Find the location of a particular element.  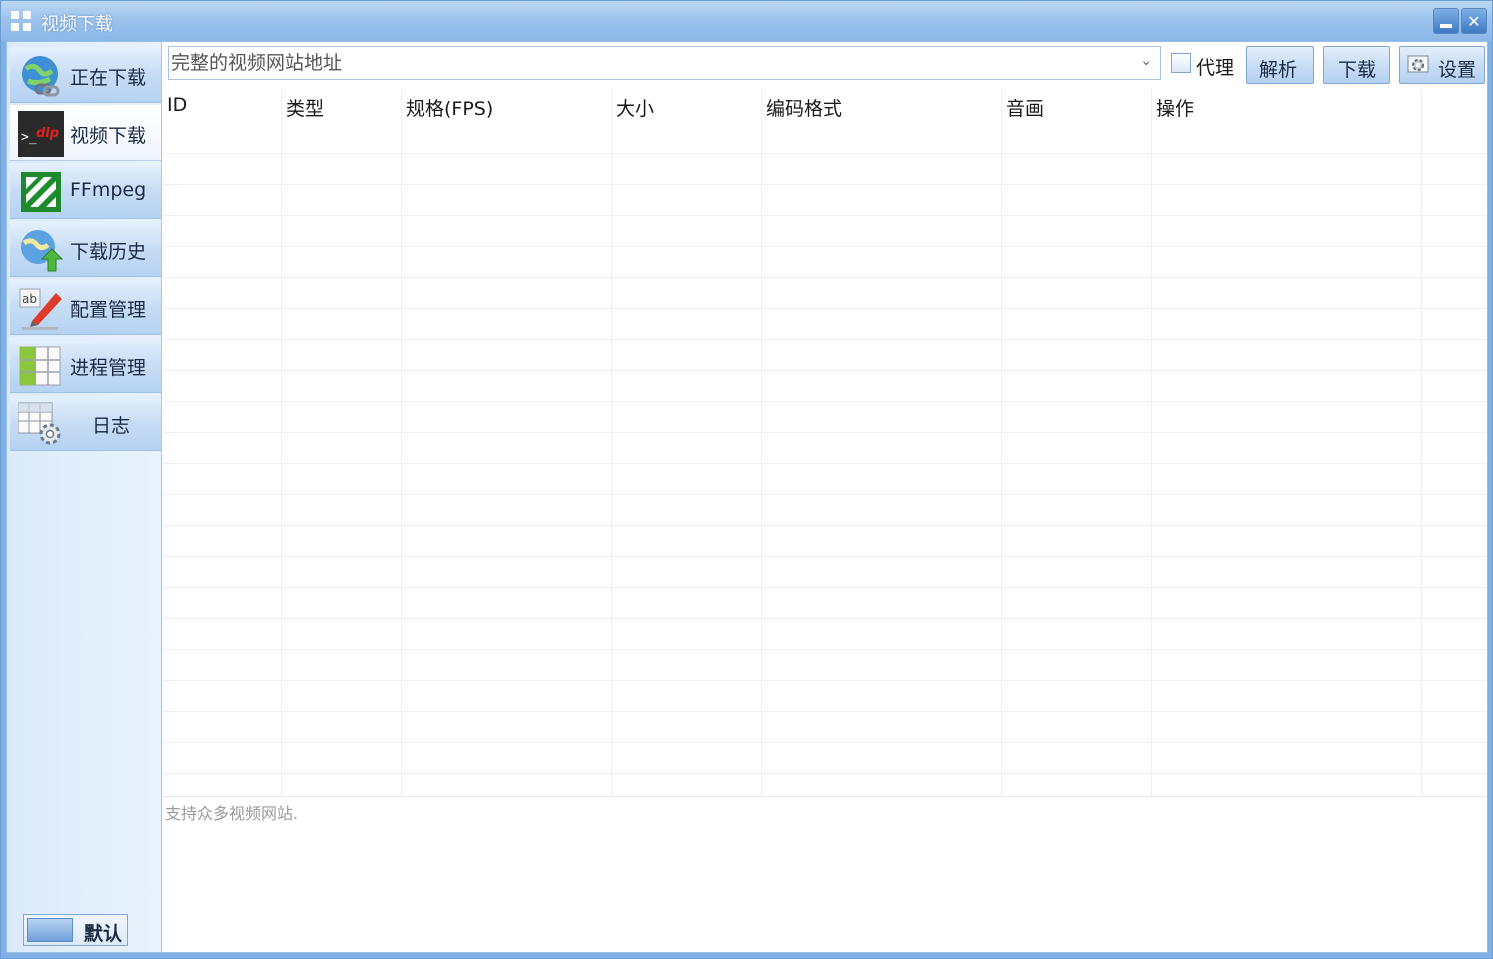

proxy-label: 代理 is located at coordinates (1215, 66).